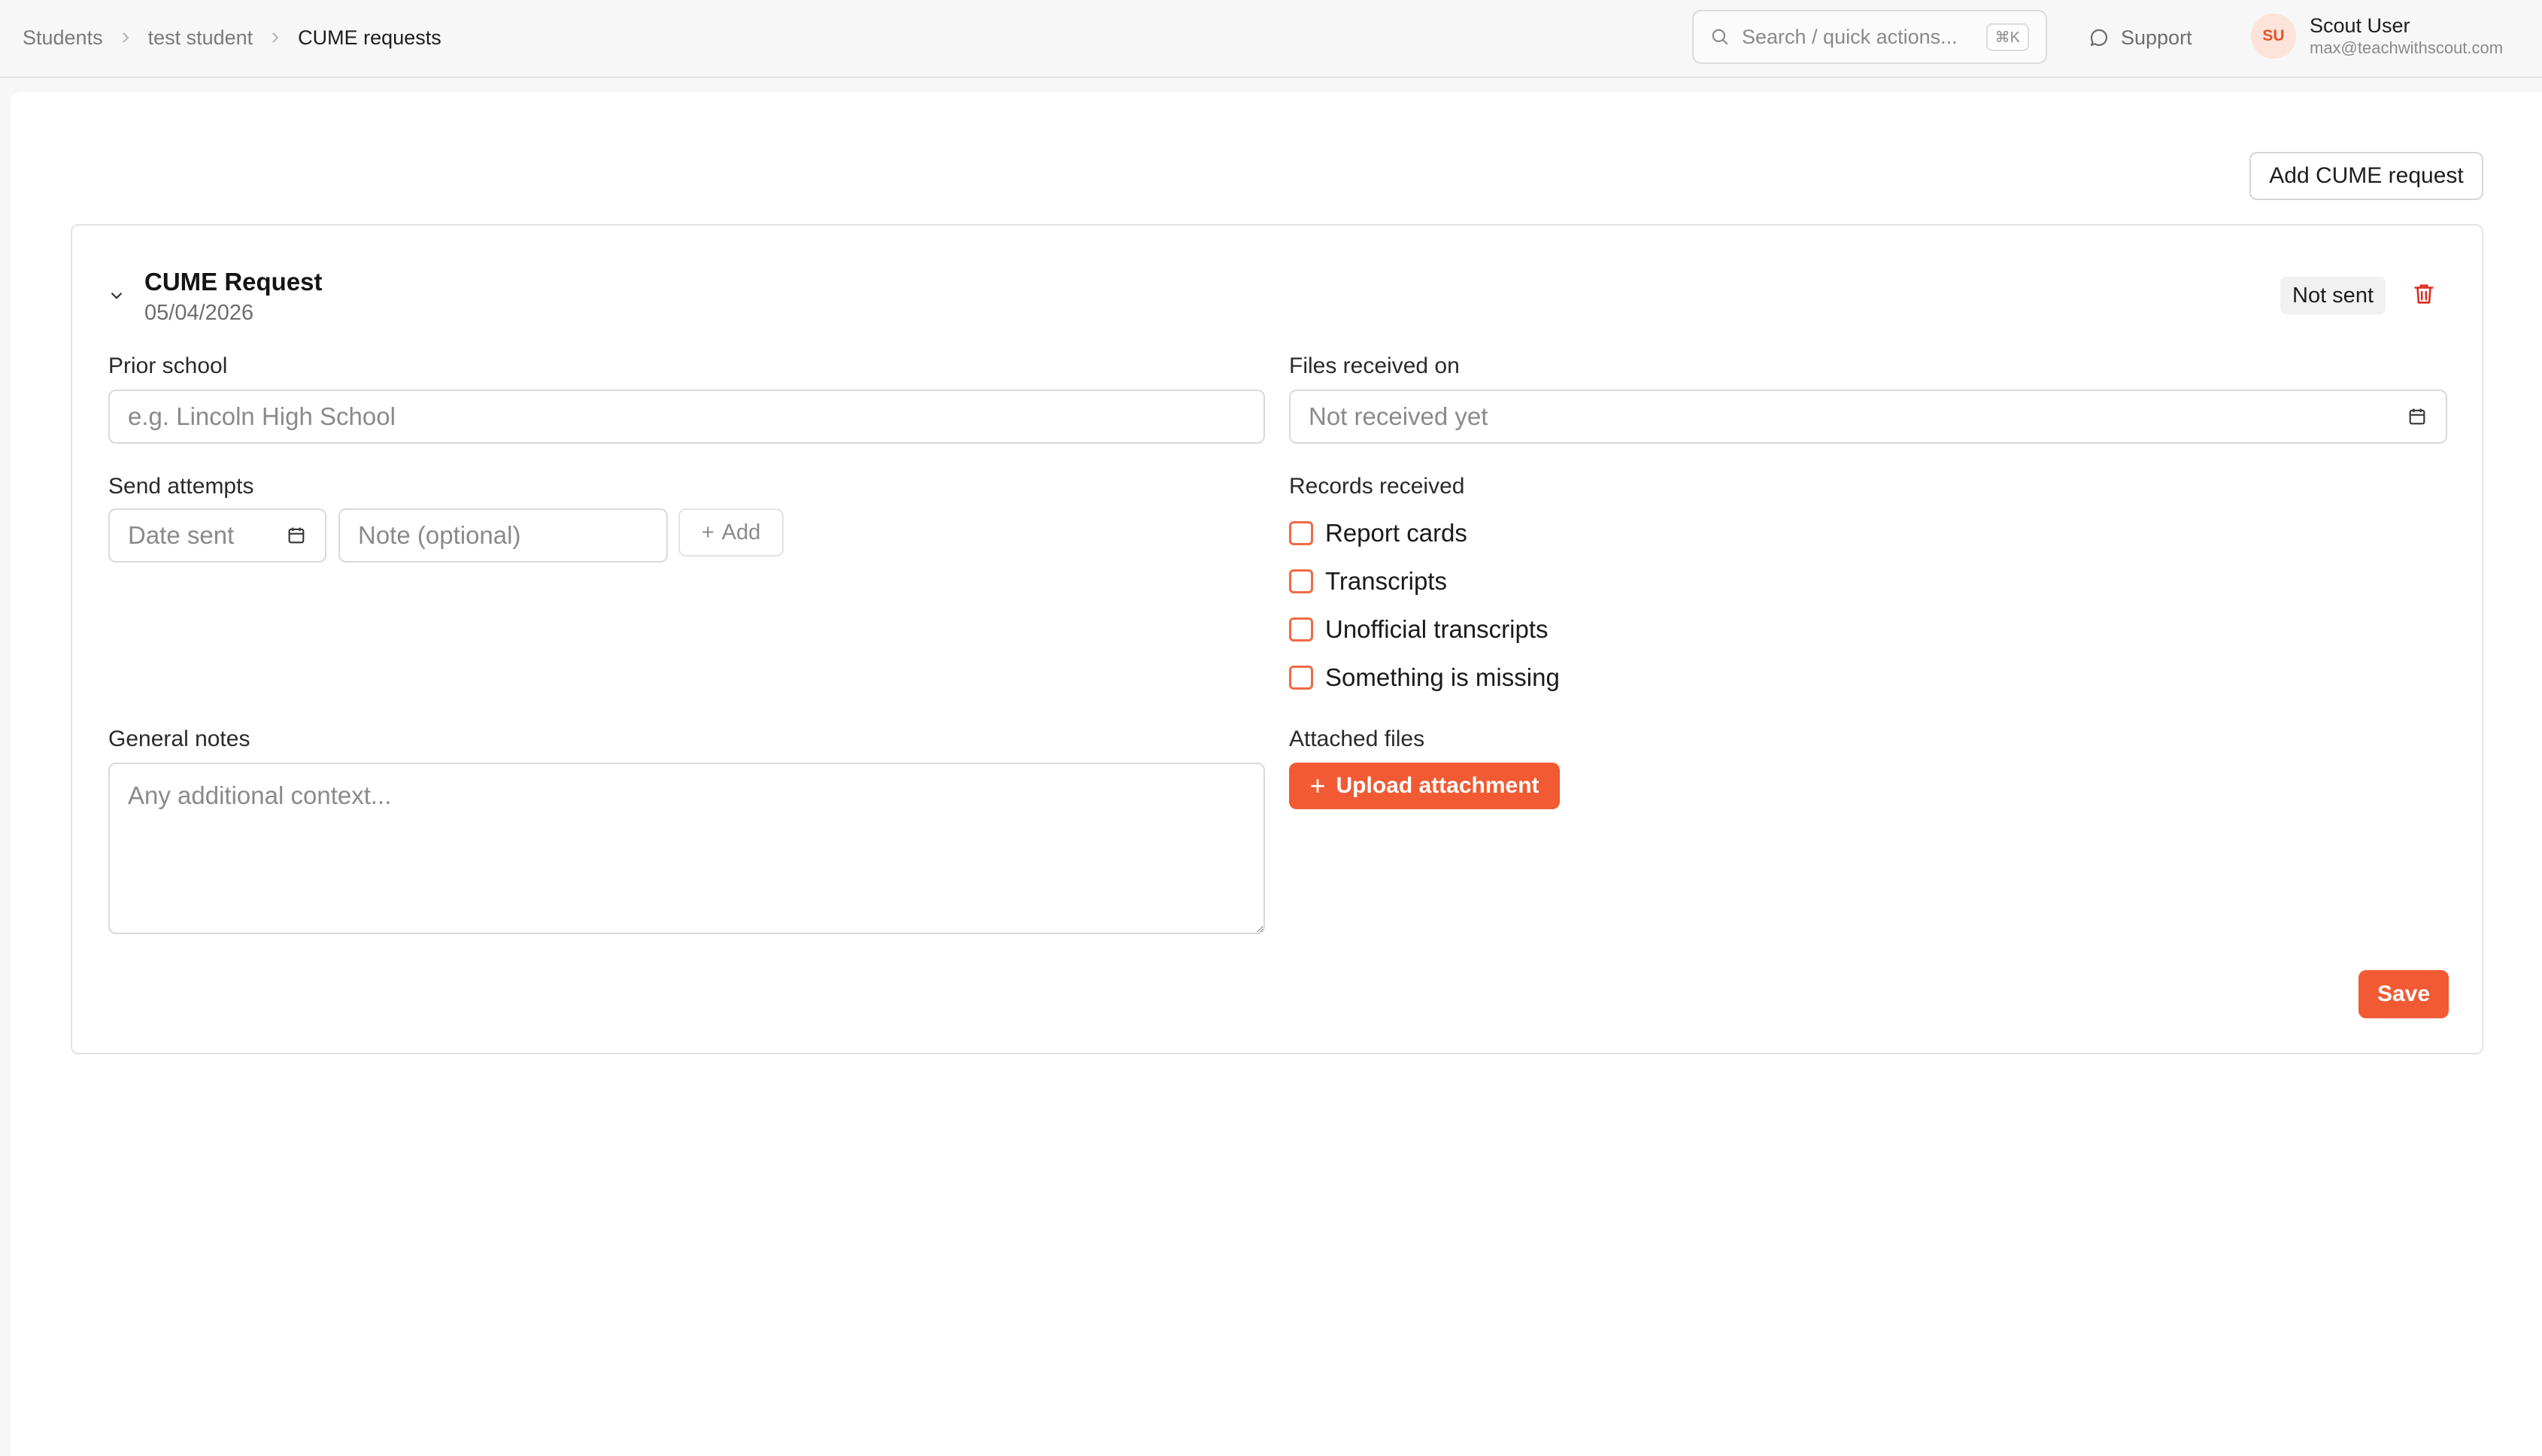  What do you see at coordinates (1357, 738) in the screenshot?
I see `attached-files-label: Attached files` at bounding box center [1357, 738].